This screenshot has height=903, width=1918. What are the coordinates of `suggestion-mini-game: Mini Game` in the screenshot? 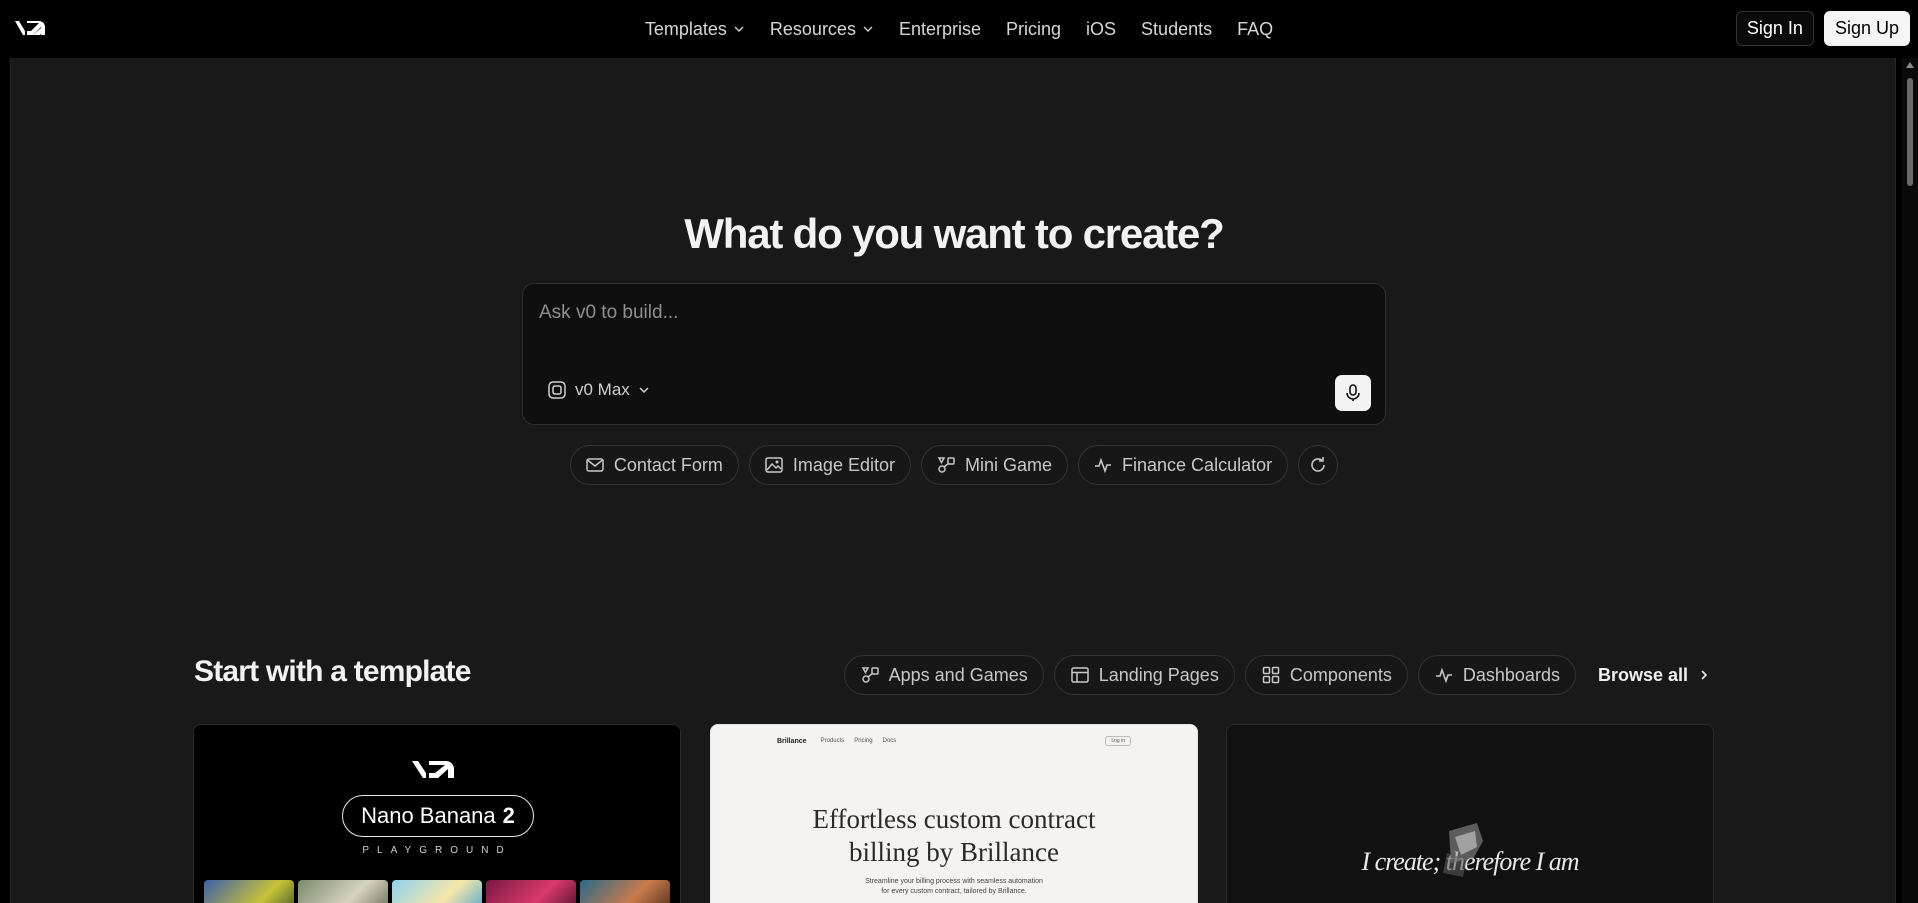 It's located at (994, 465).